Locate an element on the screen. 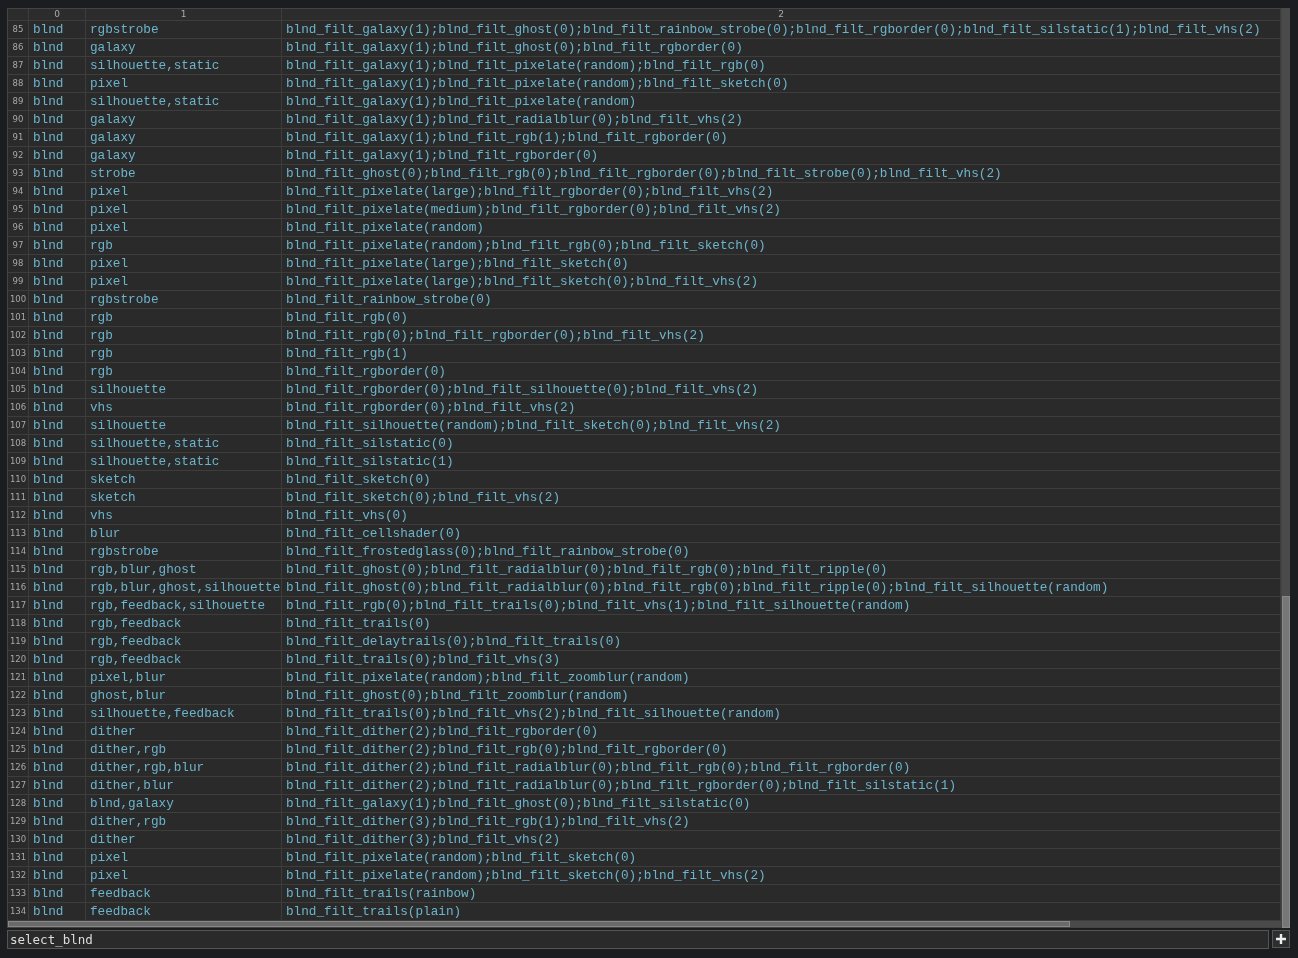 This screenshot has height=958, width=1298. row-number: 98 is located at coordinates (18, 264).